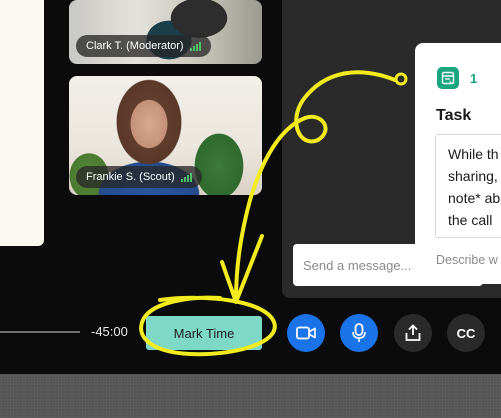 The height and width of the screenshot is (418, 501). What do you see at coordinates (466, 333) in the screenshot?
I see `closed-captions-button: CC` at bounding box center [466, 333].